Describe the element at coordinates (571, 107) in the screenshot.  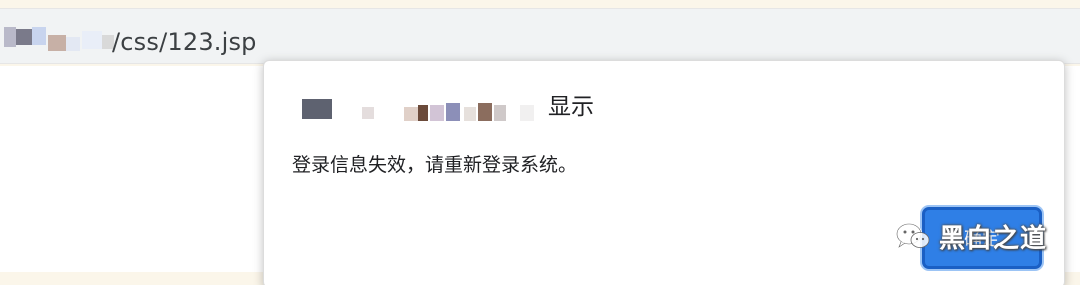
I see `dialog-title: 显示` at that location.